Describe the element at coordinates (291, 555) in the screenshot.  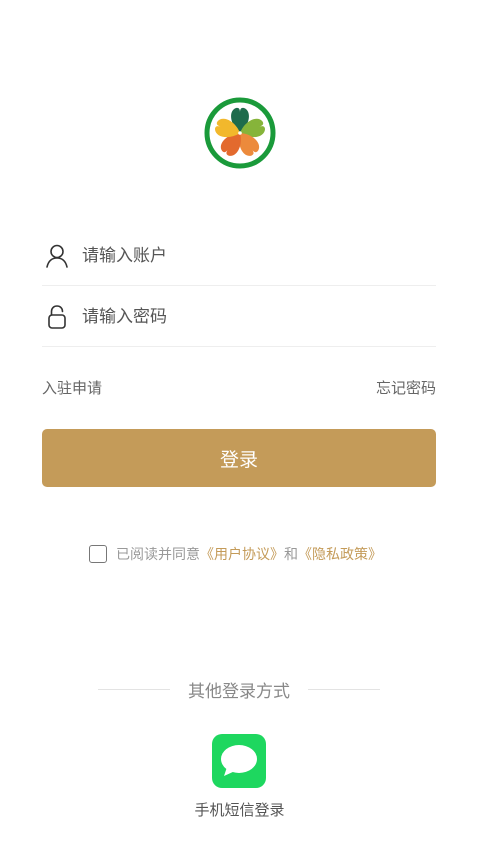
I see `agreement-conjunction: 和` at that location.